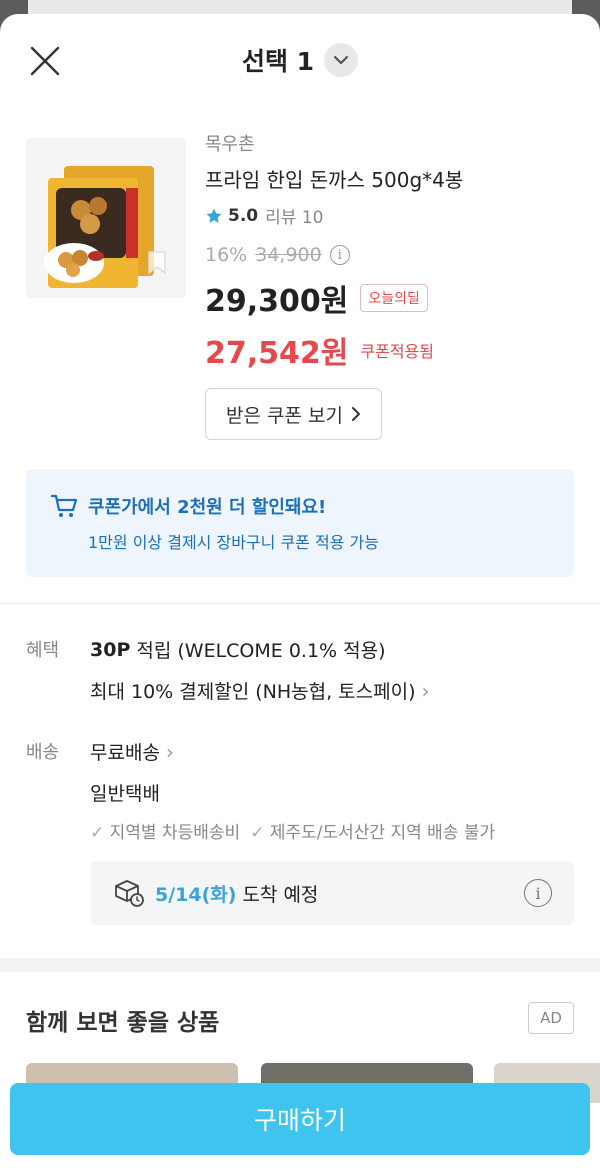 The width and height of the screenshot is (600, 1175). What do you see at coordinates (129, 893) in the screenshot?
I see `delivery-box-icon` at bounding box center [129, 893].